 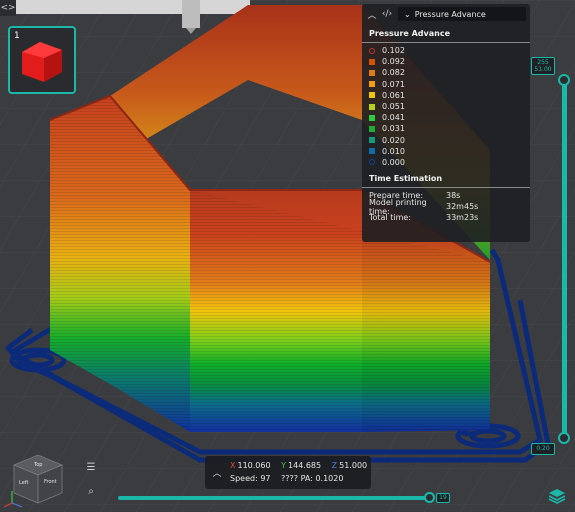 What do you see at coordinates (446, 151) in the screenshot?
I see `legend-item: 0.010` at bounding box center [446, 151].